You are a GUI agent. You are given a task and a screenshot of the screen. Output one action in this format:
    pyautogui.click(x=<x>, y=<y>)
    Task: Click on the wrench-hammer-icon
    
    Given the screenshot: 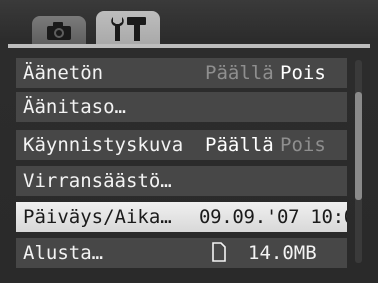 What is the action you would take?
    pyautogui.click(x=128, y=29)
    